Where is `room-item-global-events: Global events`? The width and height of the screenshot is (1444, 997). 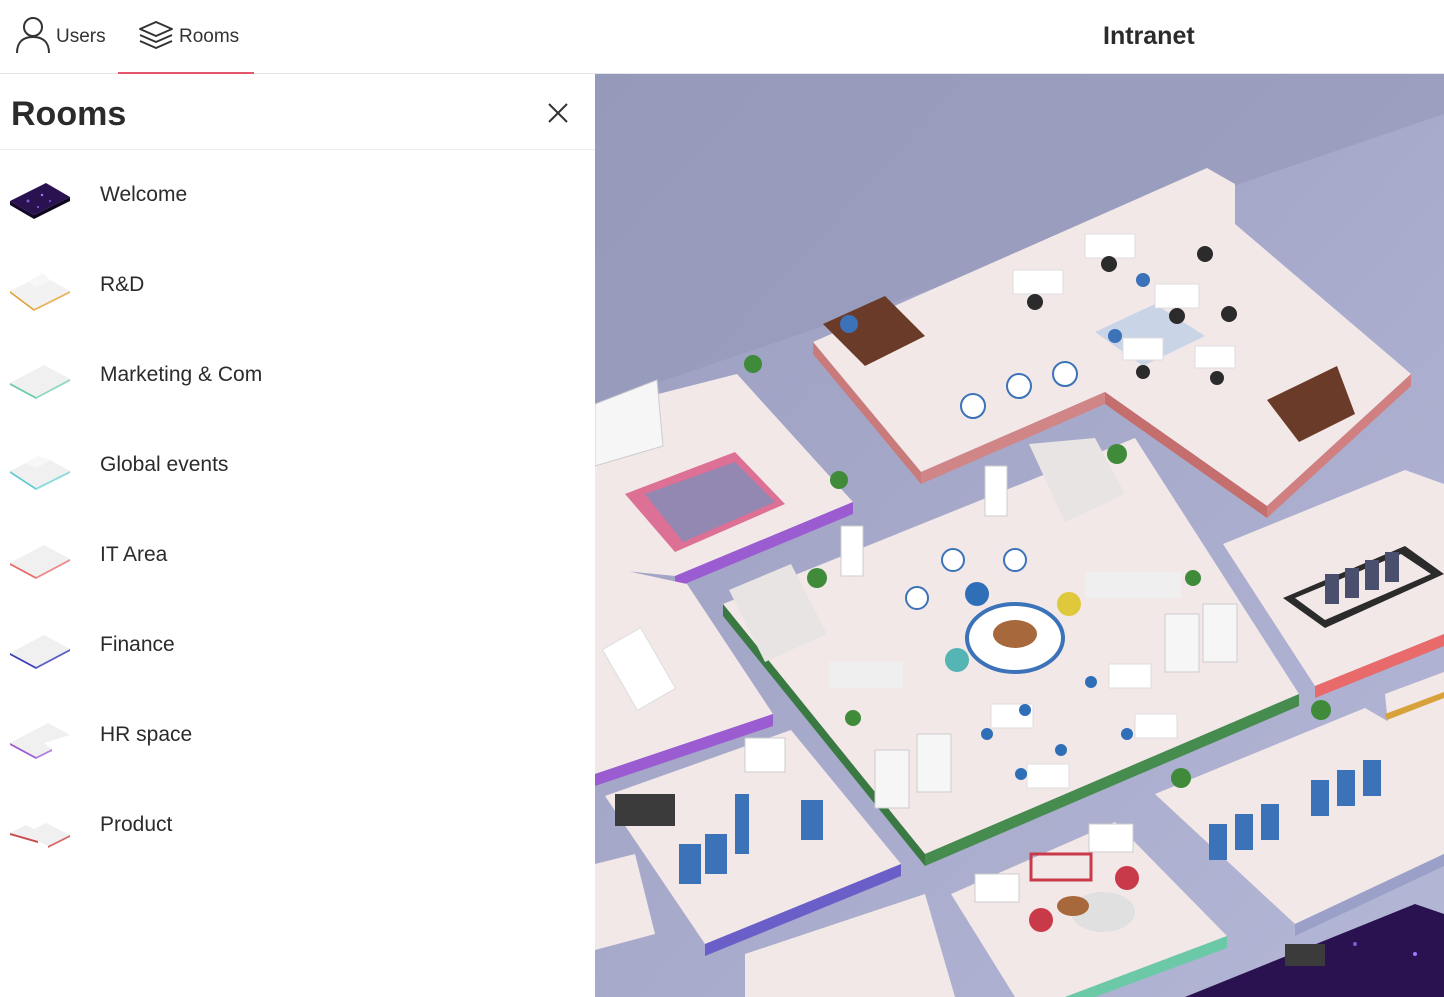 room-item-global-events: Global events is located at coordinates (297, 465).